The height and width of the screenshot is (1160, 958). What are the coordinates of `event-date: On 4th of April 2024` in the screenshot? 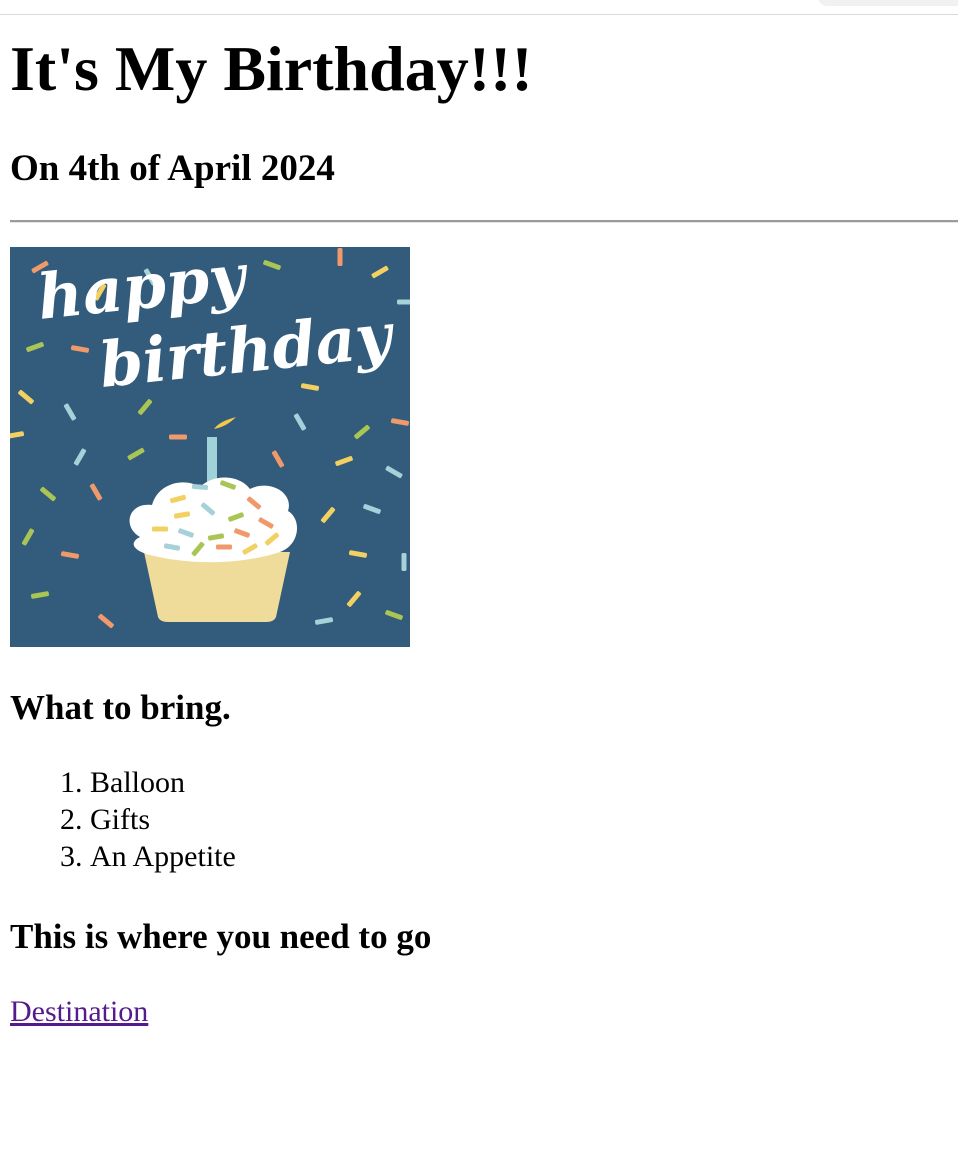 It's located at (172, 168).